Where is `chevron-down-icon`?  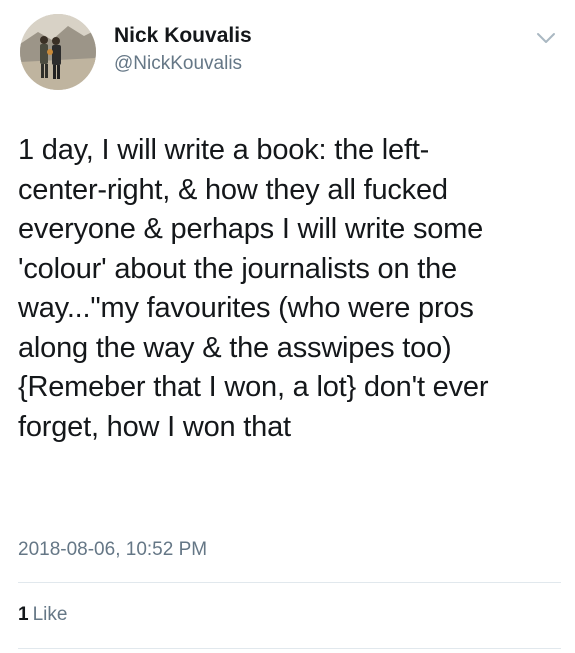
chevron-down-icon is located at coordinates (546, 38).